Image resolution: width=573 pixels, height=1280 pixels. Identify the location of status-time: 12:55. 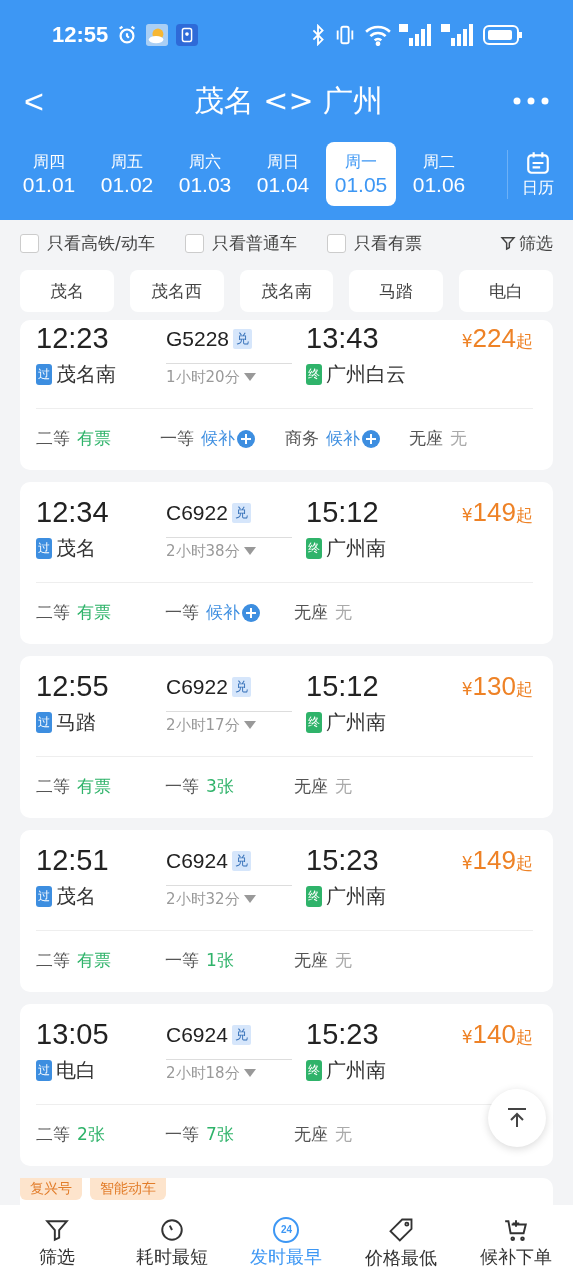
(80, 35).